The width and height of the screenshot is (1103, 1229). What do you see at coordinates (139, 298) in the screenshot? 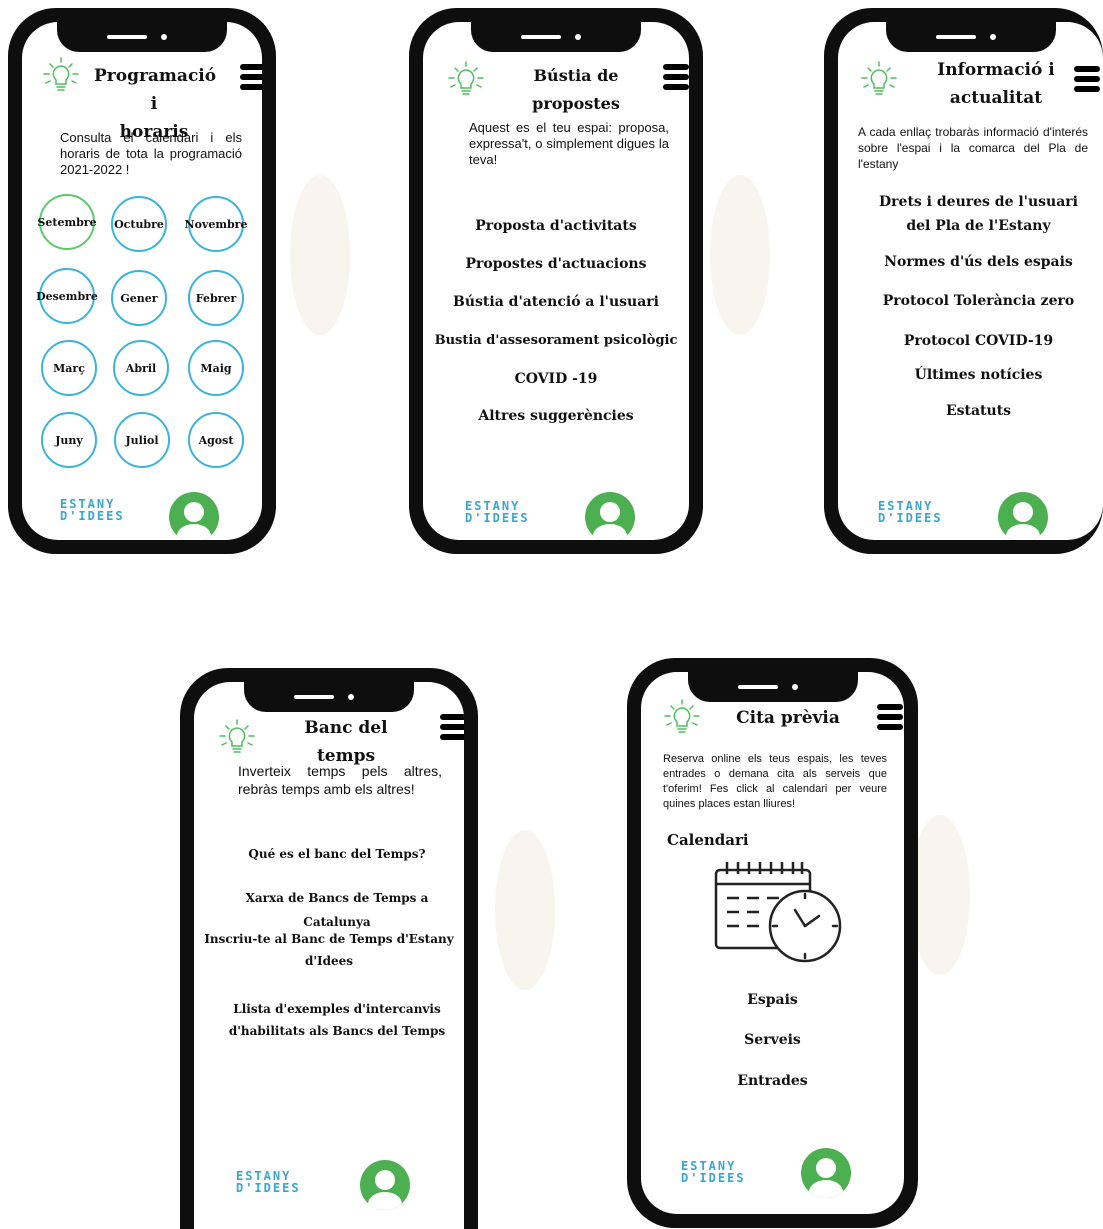
I see `month-gener: Gener` at bounding box center [139, 298].